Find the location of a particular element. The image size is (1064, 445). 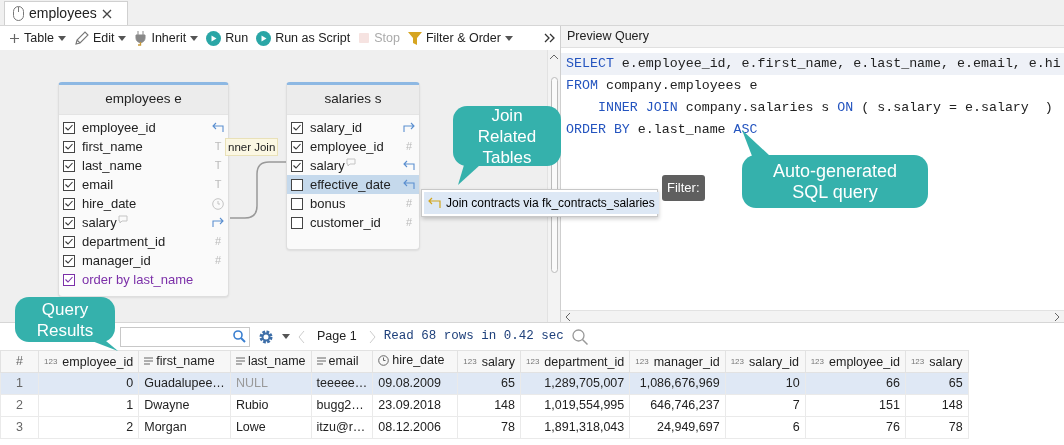

table-node: employees e employee_id first_name T last_name T email T hire_date salary department_id # manager_id # order by last_name is located at coordinates (143, 189).